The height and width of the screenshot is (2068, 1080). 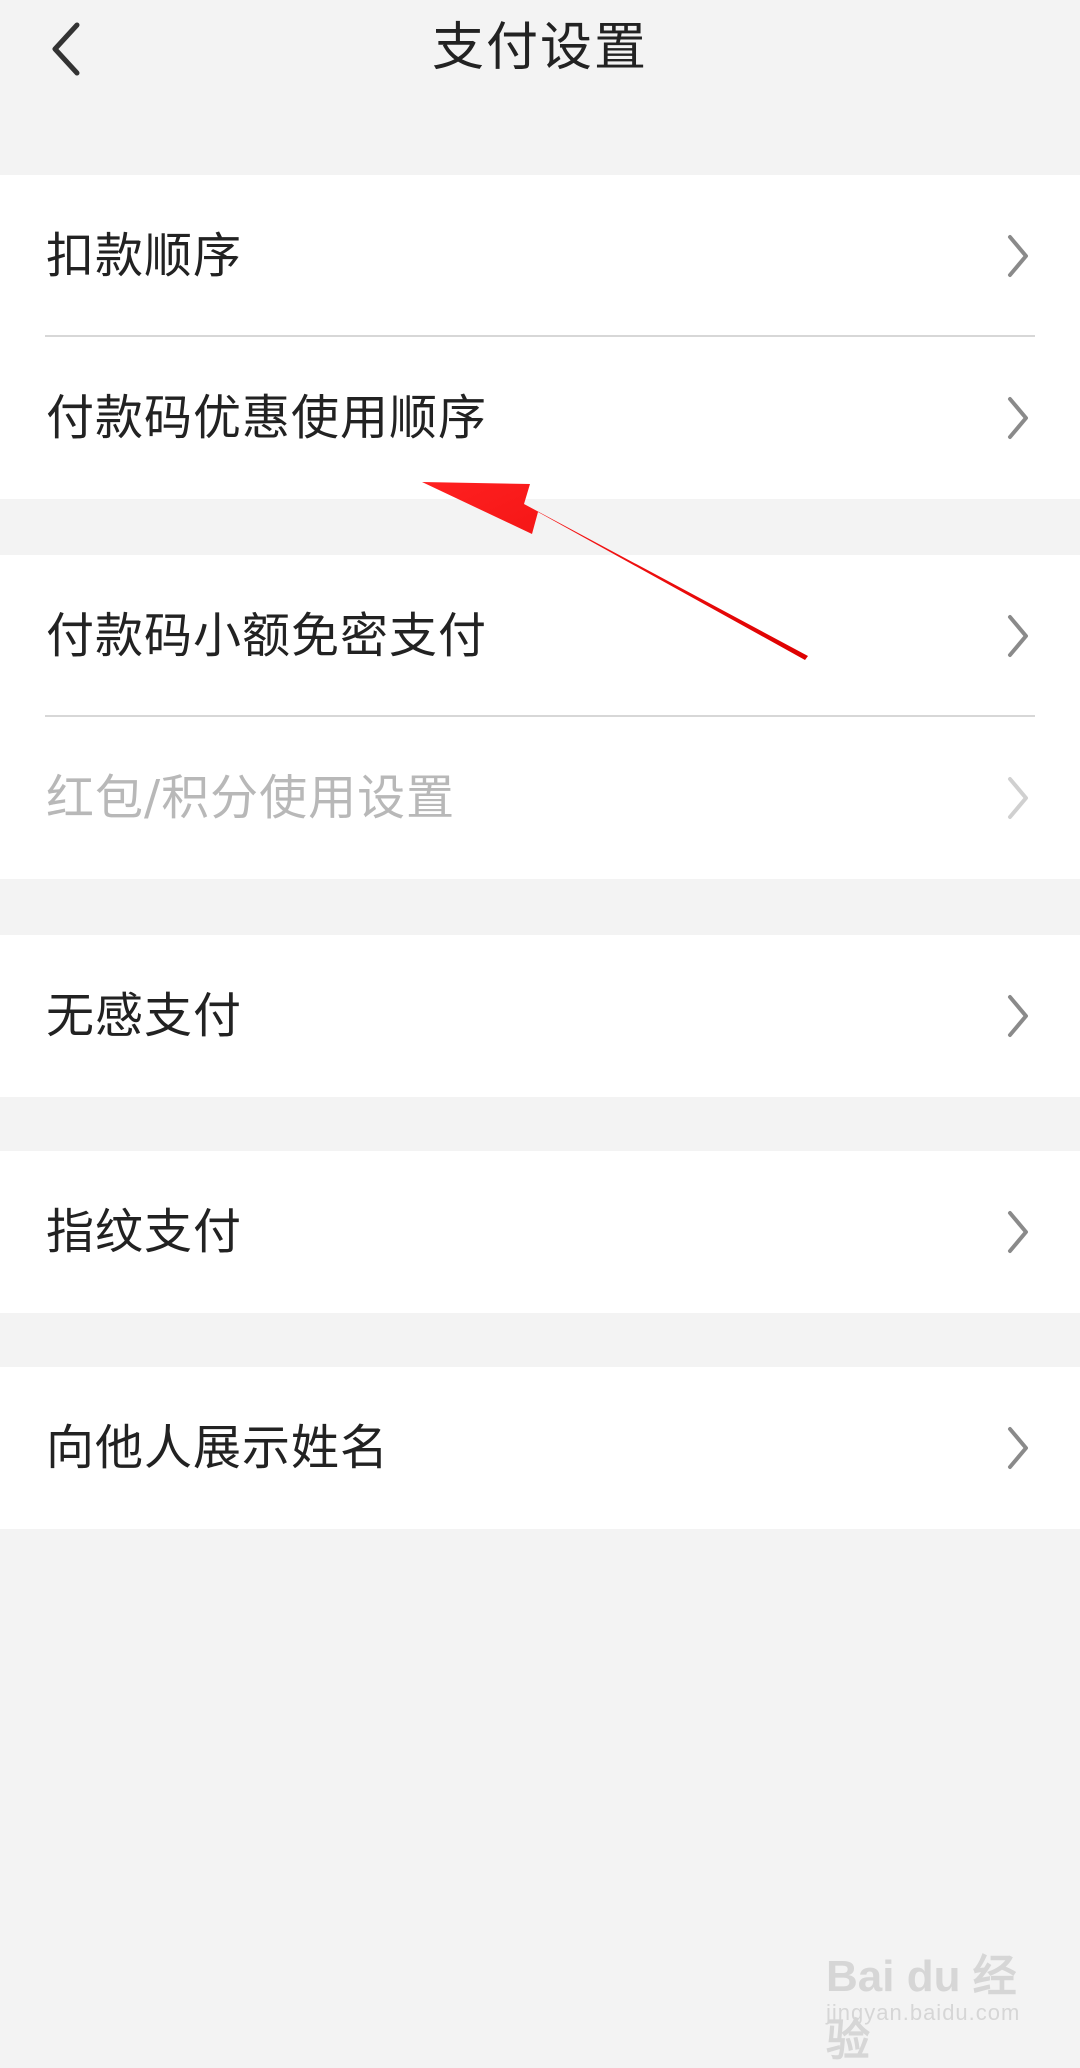 I want to click on menu-item-sensorless-payment: 无感支付, so click(x=540, y=1016).